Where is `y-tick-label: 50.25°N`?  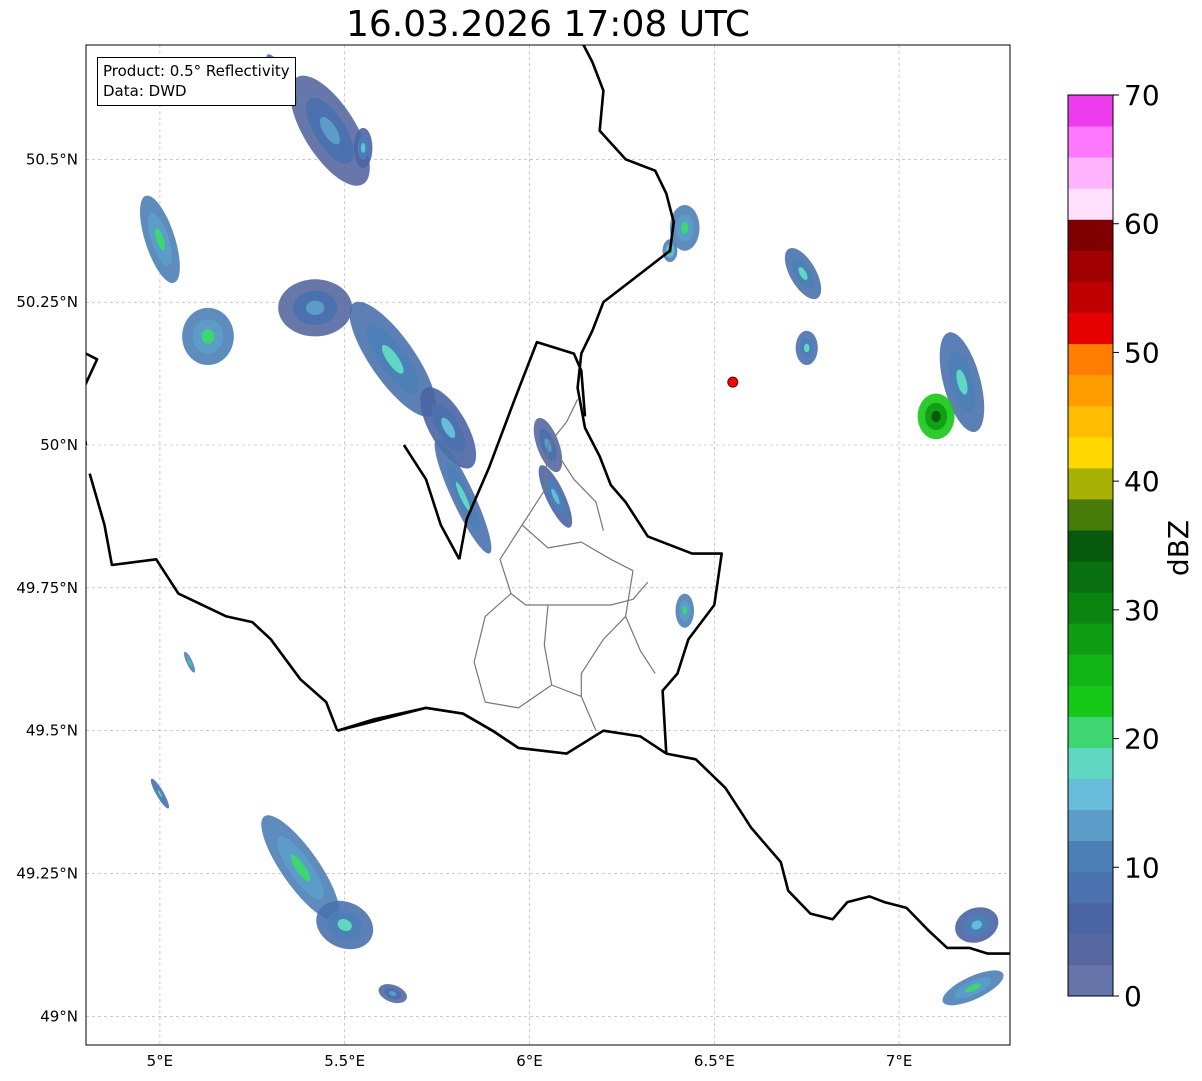 y-tick-label: 50.25°N is located at coordinates (47, 302).